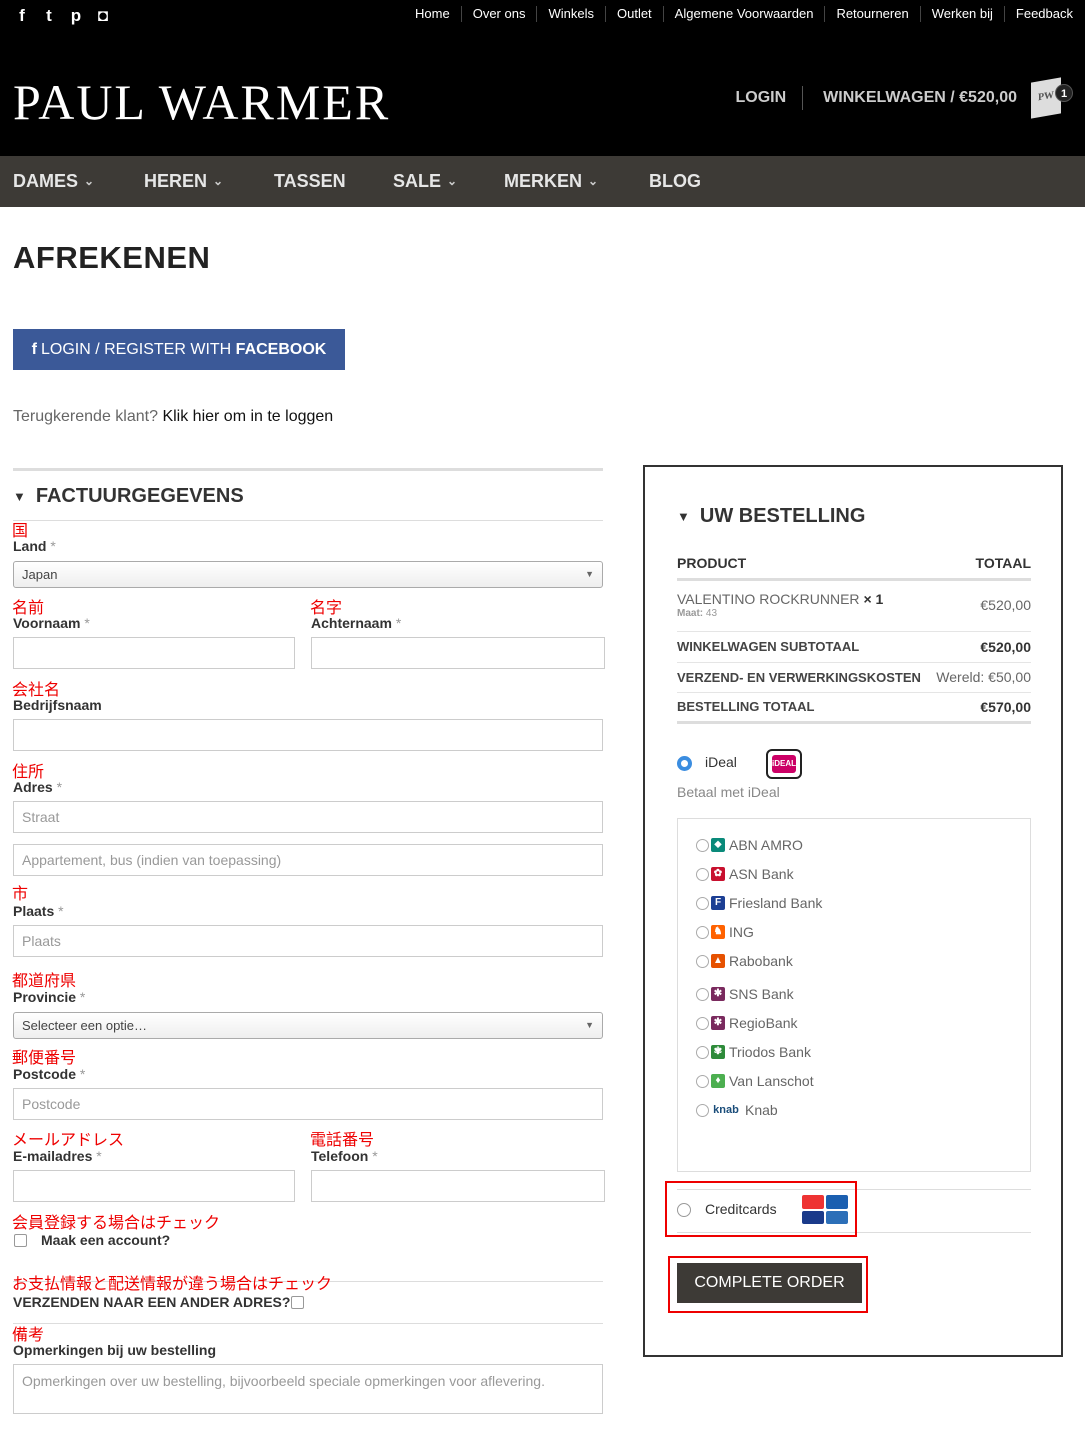  I want to click on top-link-over-ons: Over ons, so click(498, 14).